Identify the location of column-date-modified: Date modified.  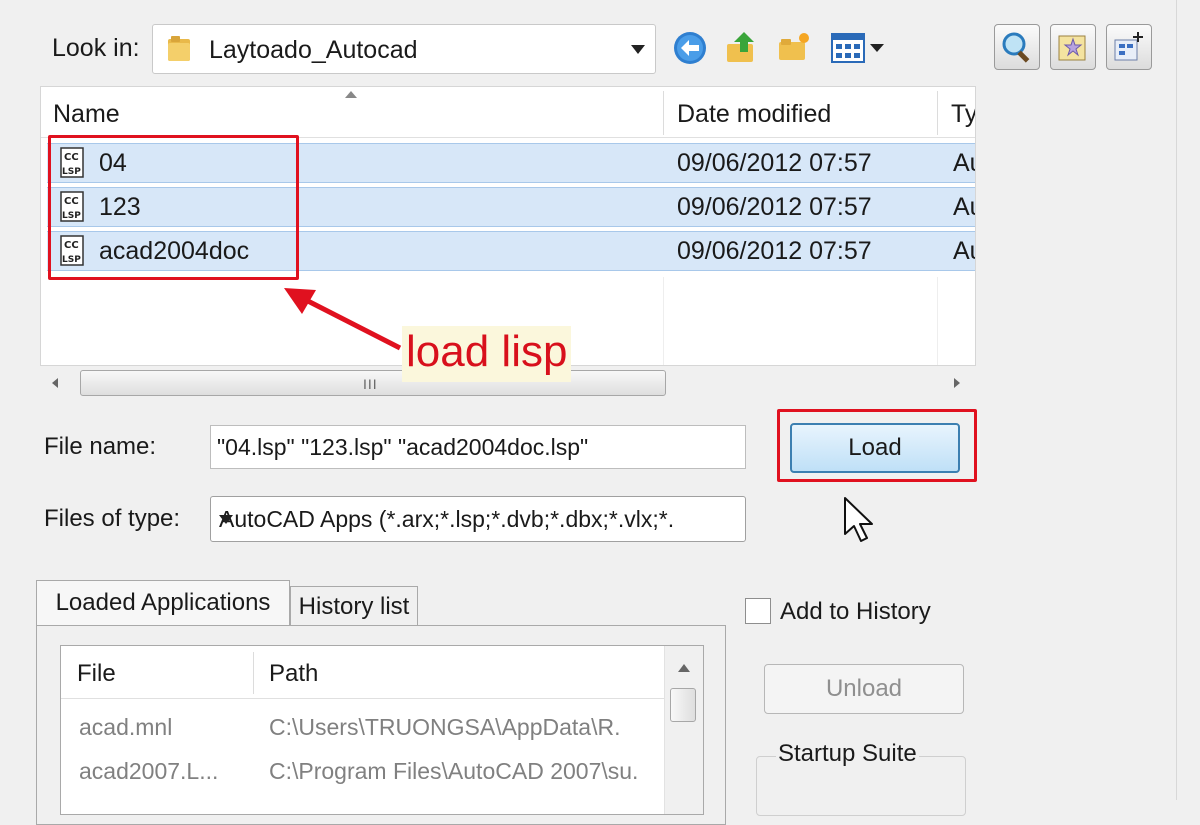
(754, 112).